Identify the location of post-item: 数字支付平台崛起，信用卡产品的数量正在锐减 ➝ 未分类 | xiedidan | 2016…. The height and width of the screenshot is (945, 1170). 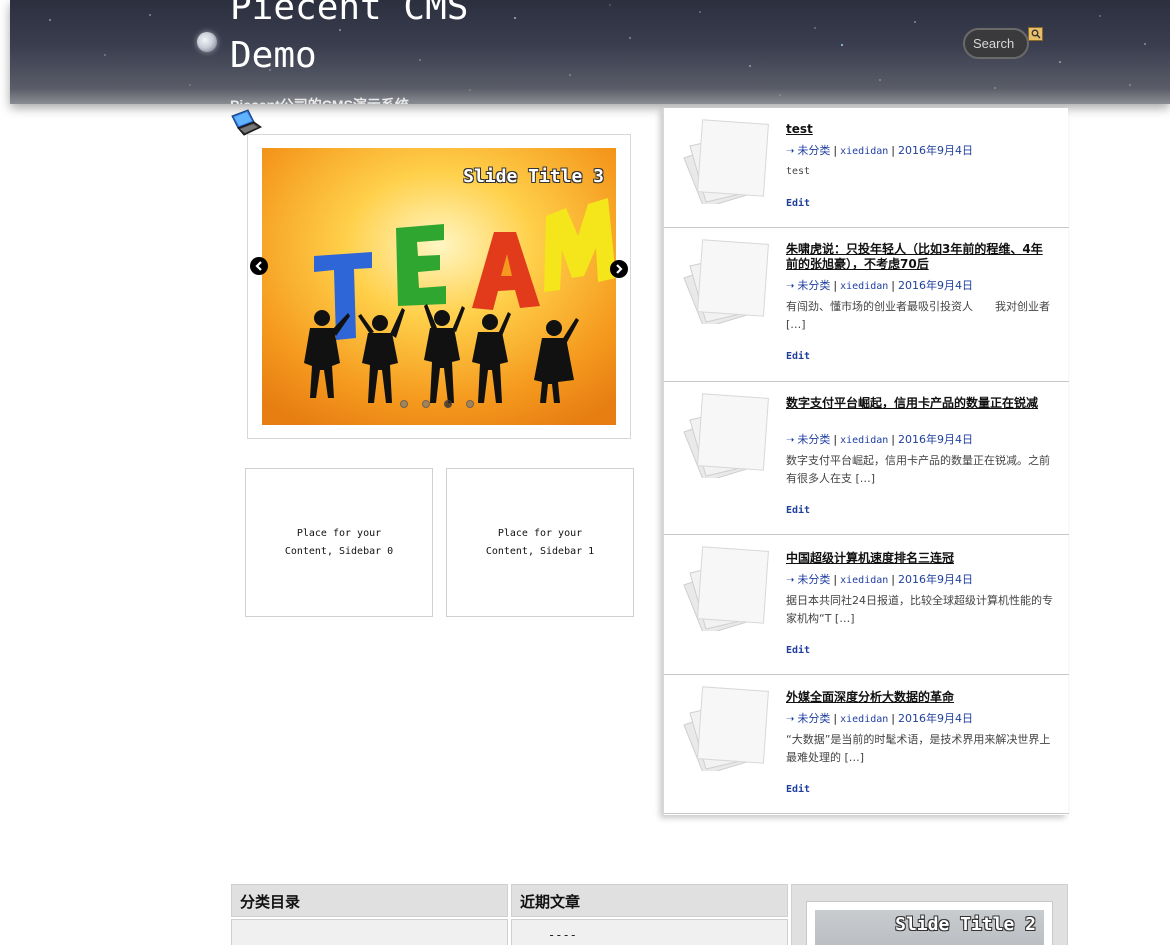
(866, 458).